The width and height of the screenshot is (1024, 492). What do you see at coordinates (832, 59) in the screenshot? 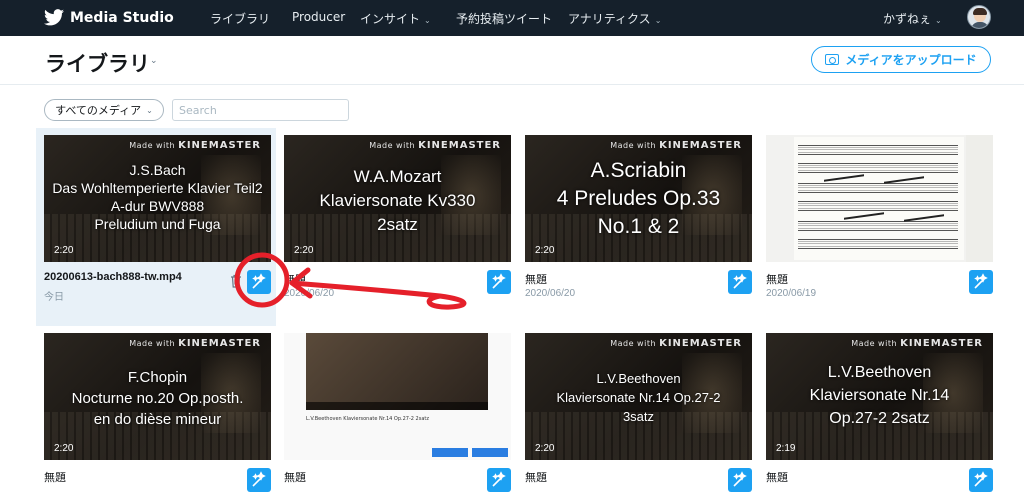
I see `camera-icon` at bounding box center [832, 59].